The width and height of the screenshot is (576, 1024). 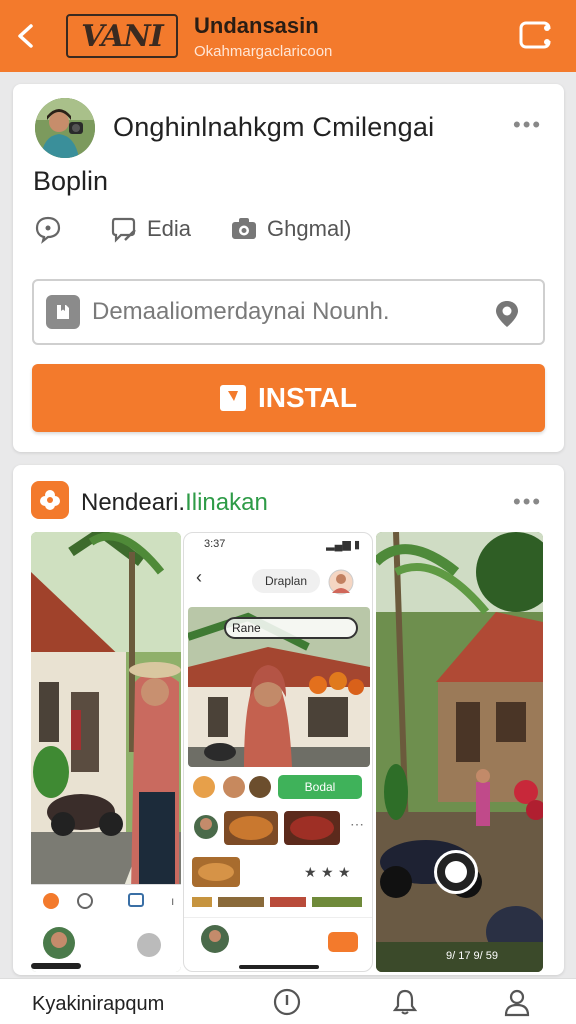 What do you see at coordinates (280, 872) in the screenshot?
I see `phone-food-row-2: ★ ★ ★` at bounding box center [280, 872].